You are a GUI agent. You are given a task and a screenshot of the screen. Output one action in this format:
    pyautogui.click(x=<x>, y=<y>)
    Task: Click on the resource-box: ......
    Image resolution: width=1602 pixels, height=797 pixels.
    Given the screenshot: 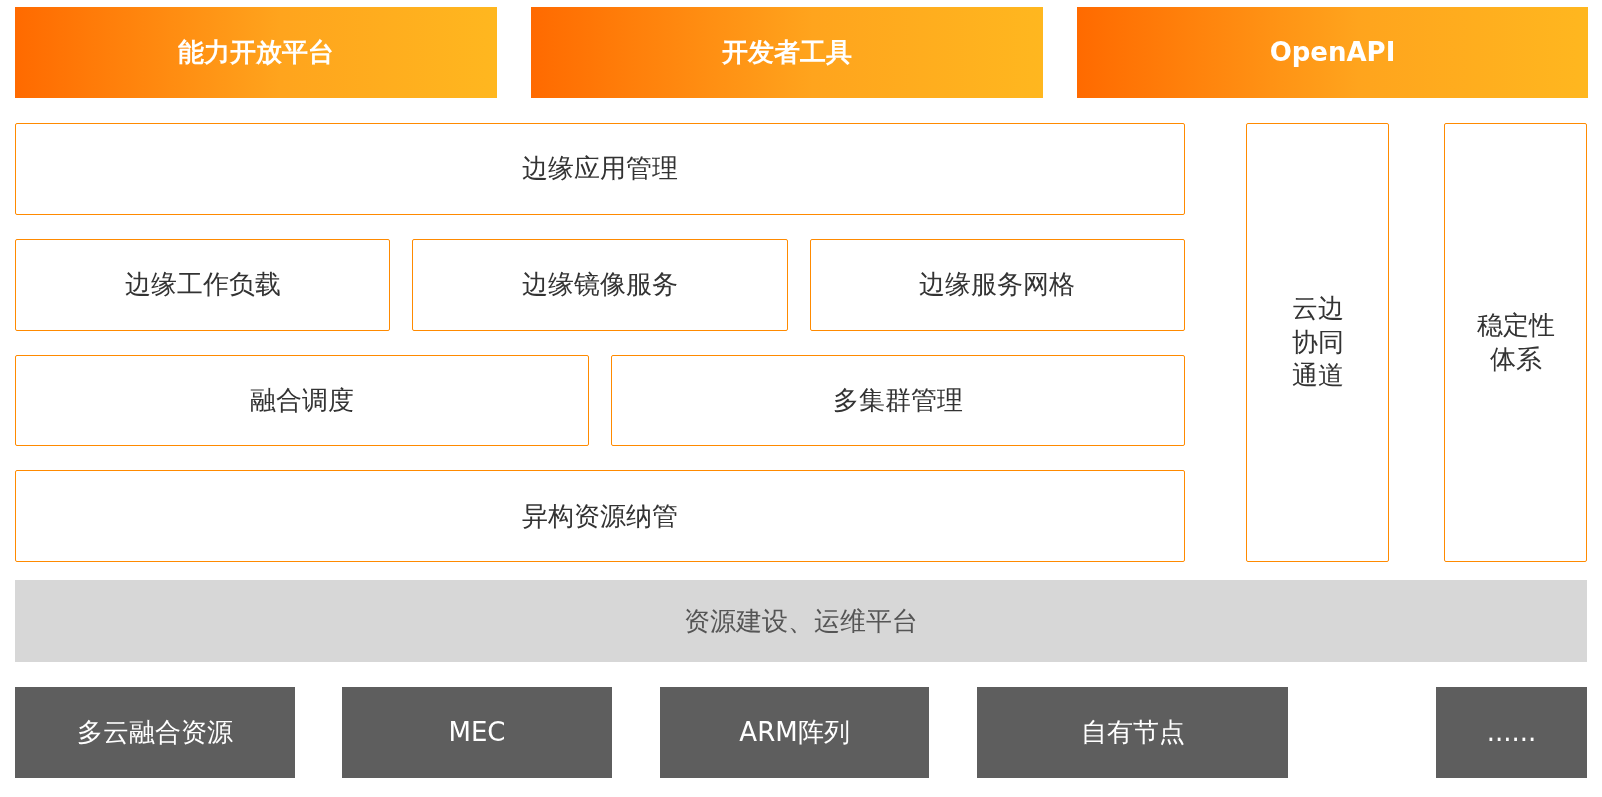 What is the action you would take?
    pyautogui.click(x=1511, y=732)
    